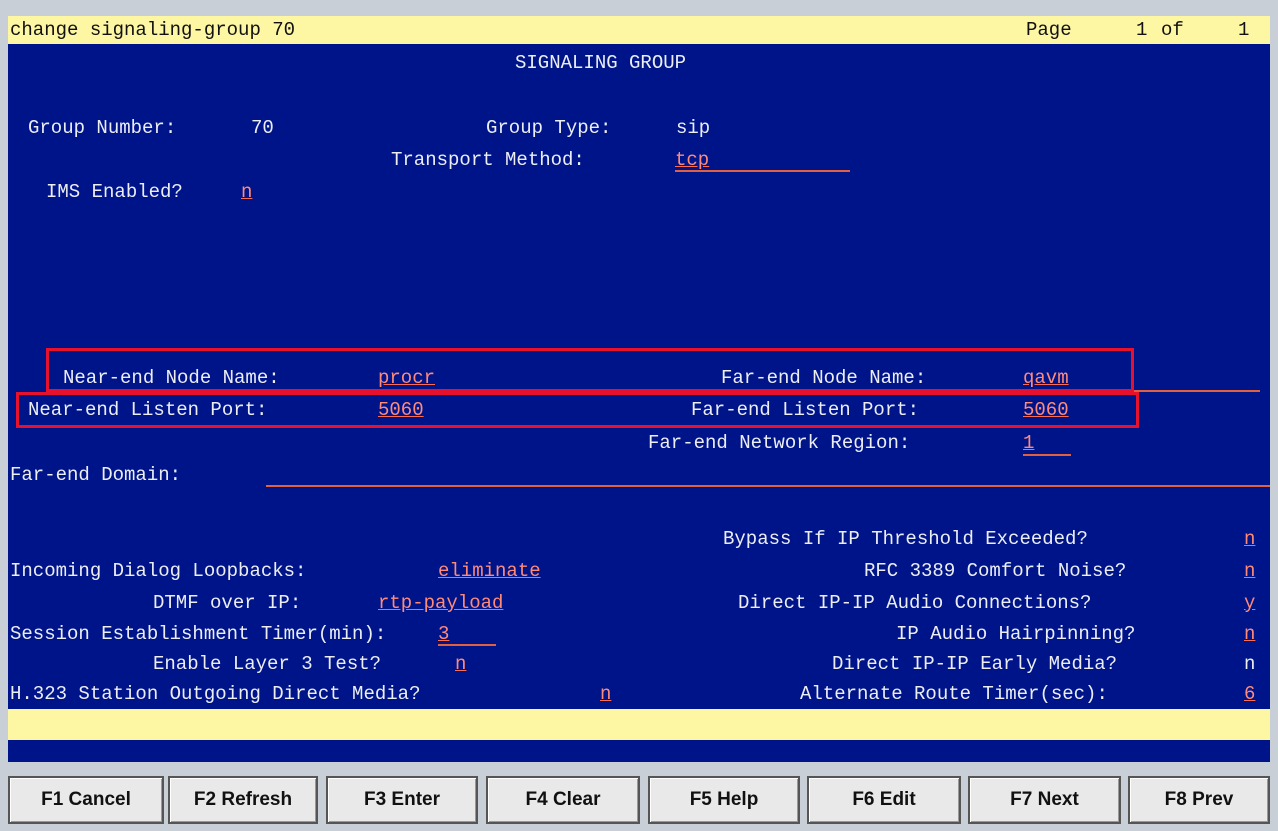 This screenshot has height=831, width=1278. I want to click on group-type-label: Group Type:, so click(549, 128).